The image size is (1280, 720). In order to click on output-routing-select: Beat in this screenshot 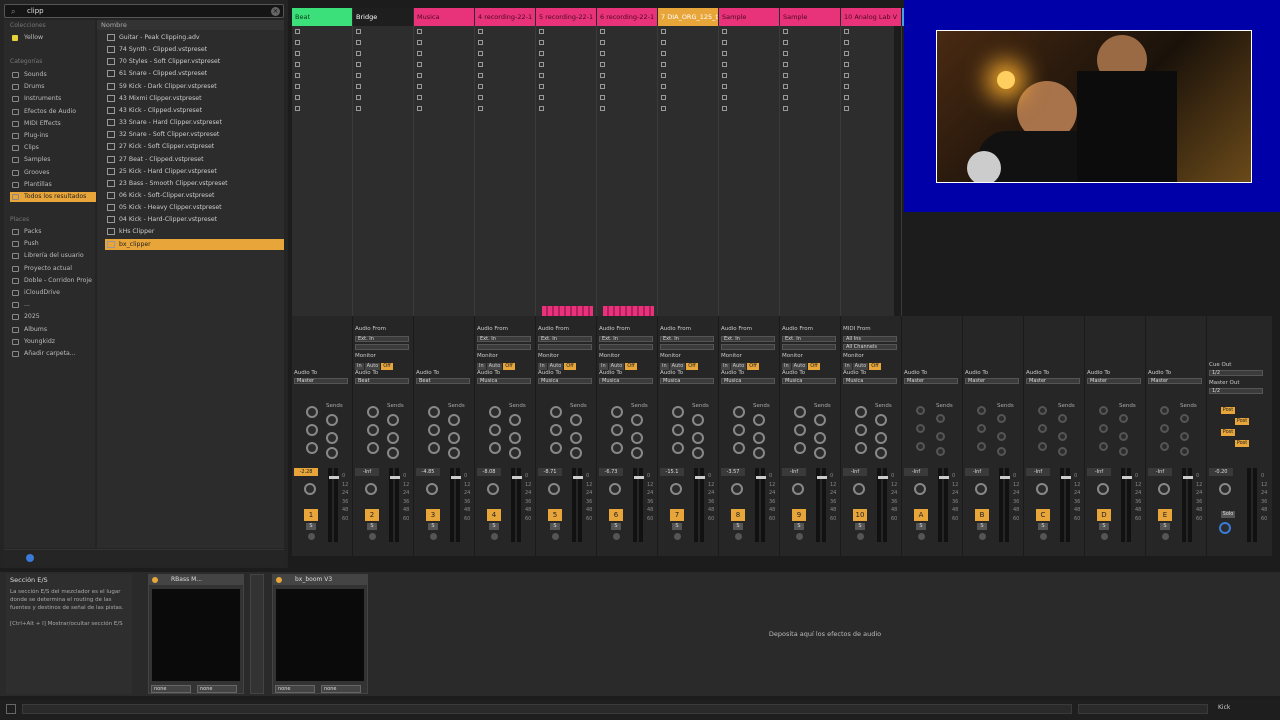, I will do `click(382, 381)`.